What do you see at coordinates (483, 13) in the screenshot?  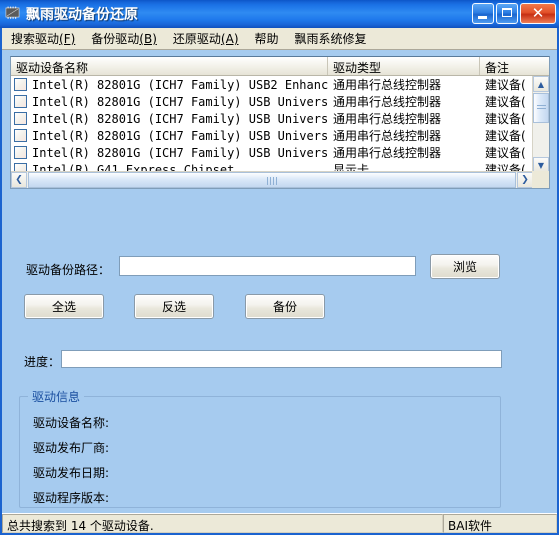 I see `minimize-button` at bounding box center [483, 13].